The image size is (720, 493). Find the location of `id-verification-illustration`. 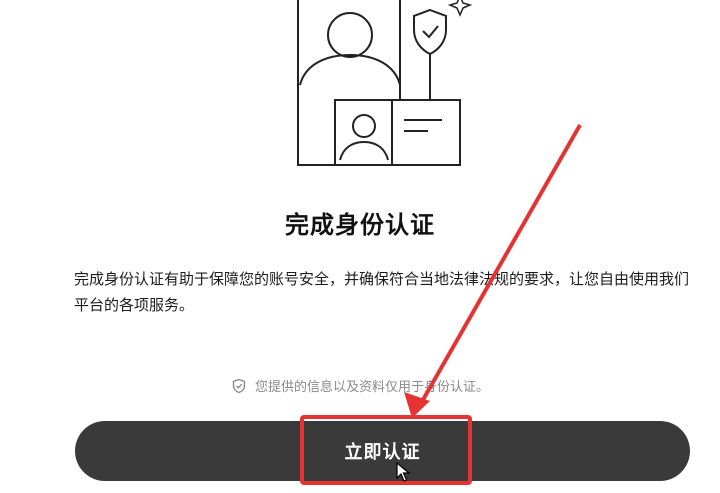

id-verification-illustration is located at coordinates (390, 90).